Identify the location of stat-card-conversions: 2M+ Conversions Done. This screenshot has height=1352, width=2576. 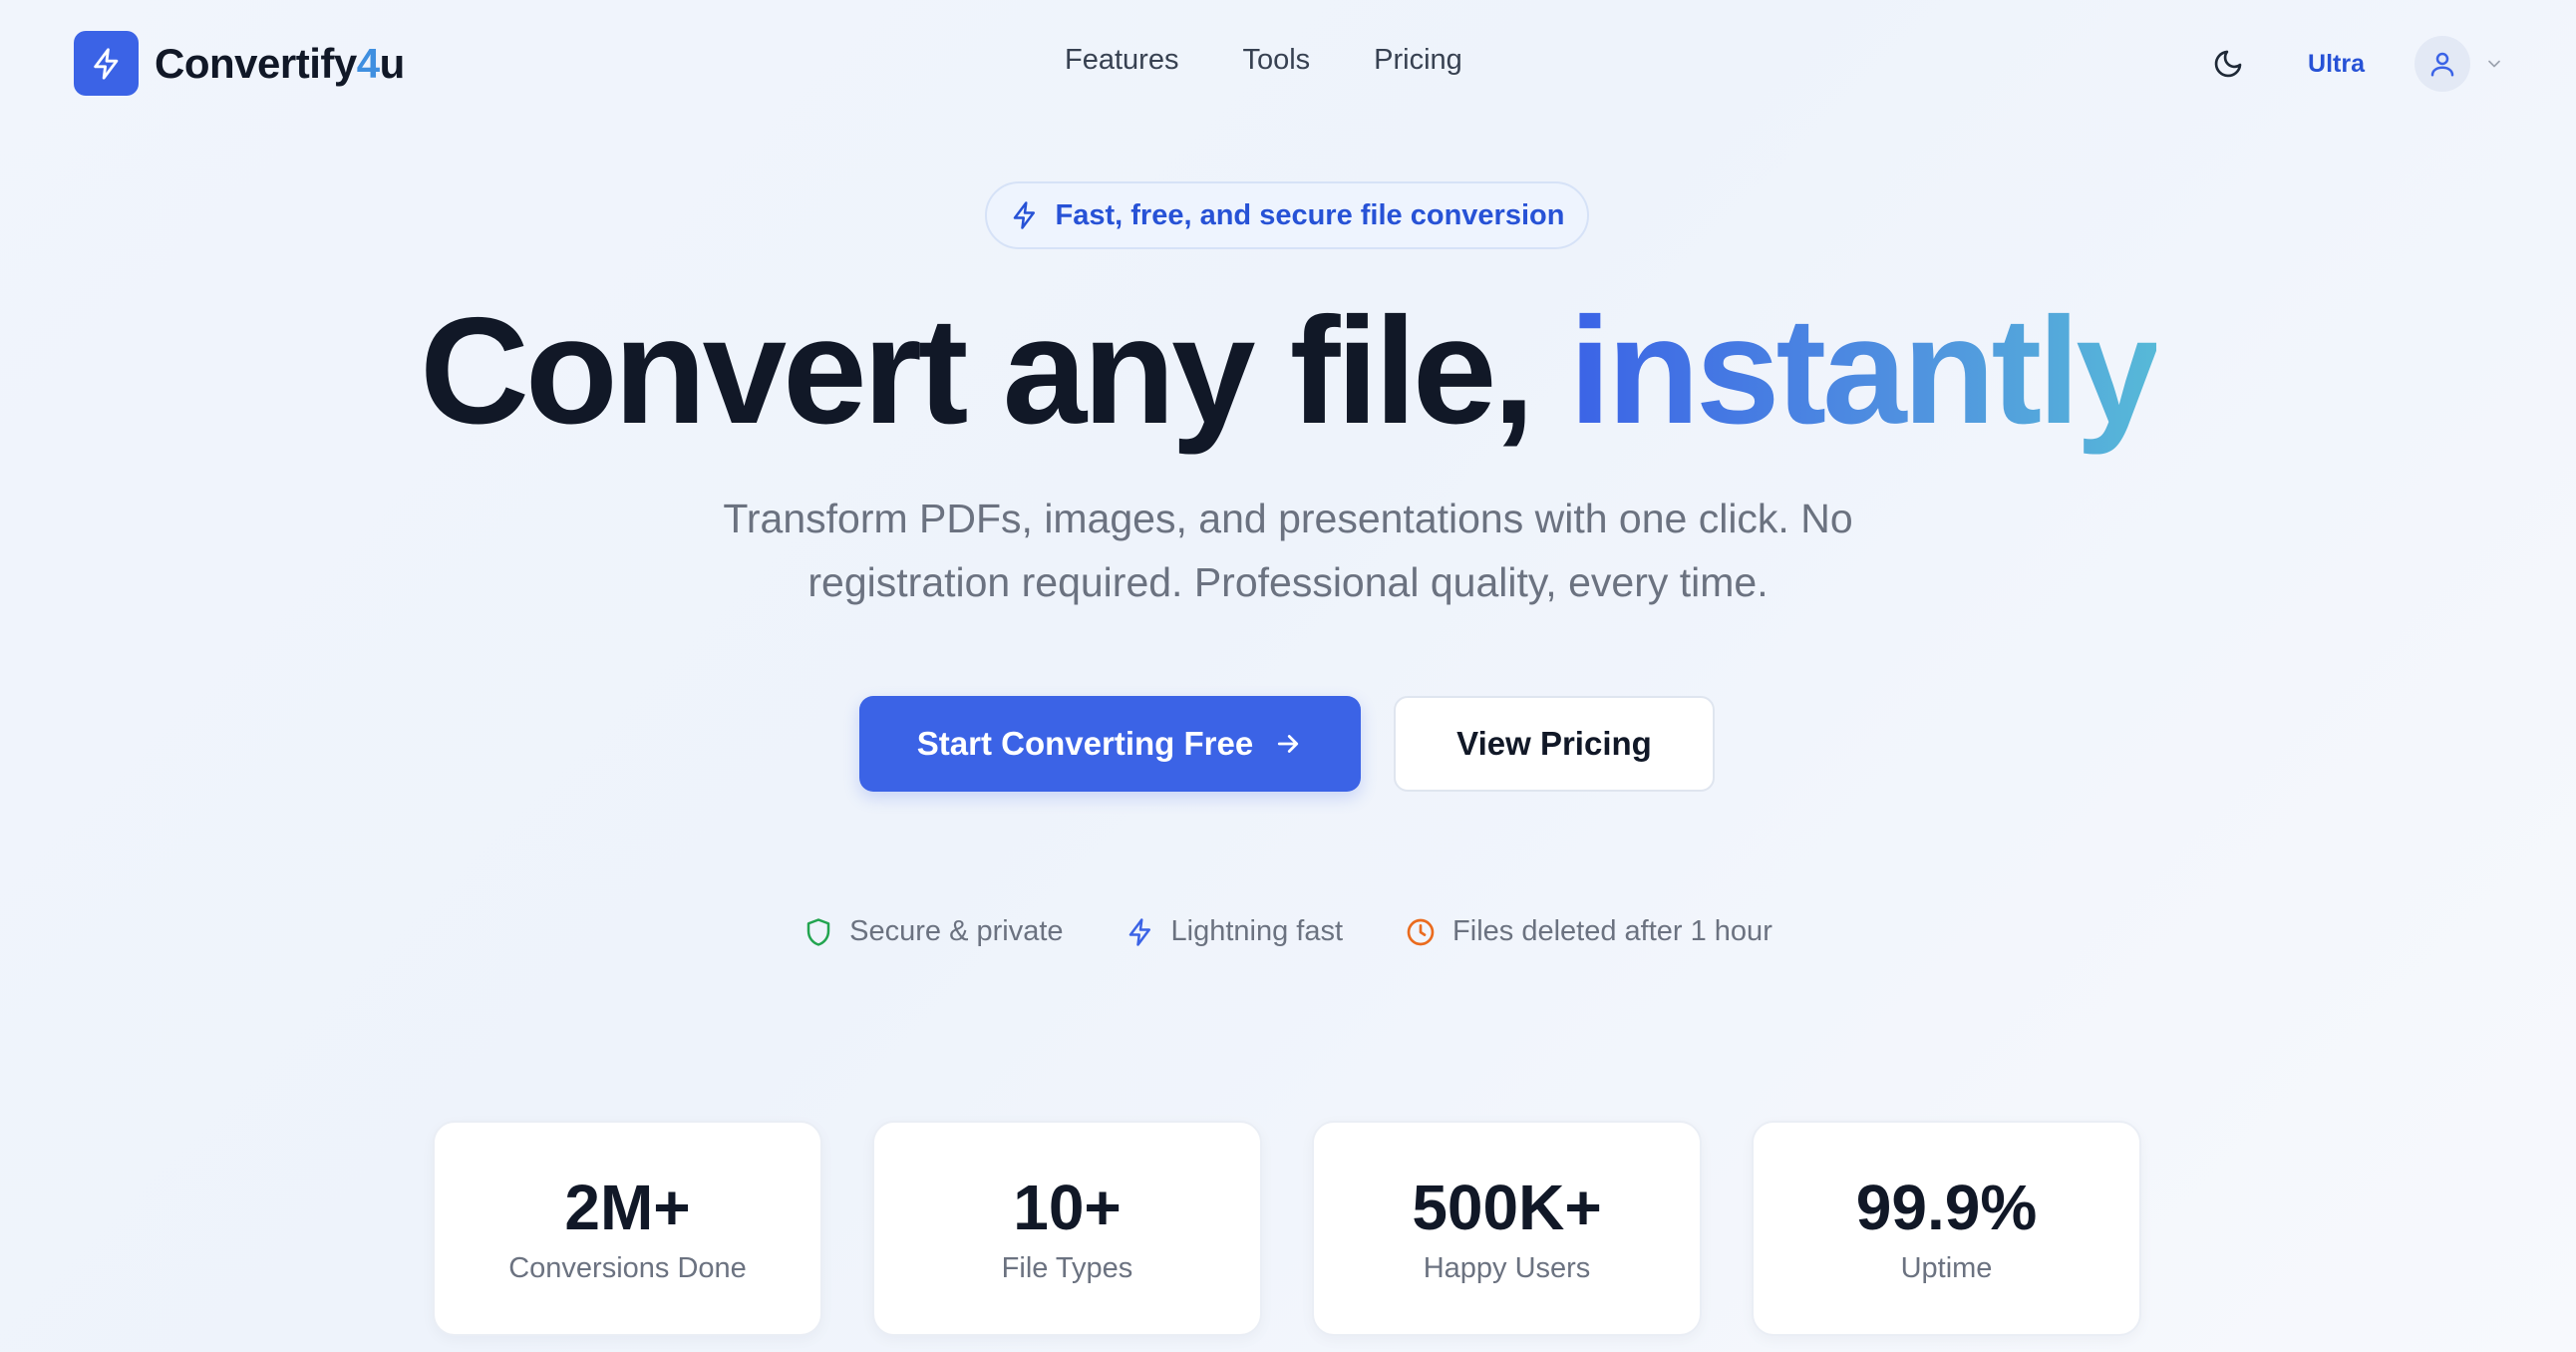
(627, 1228).